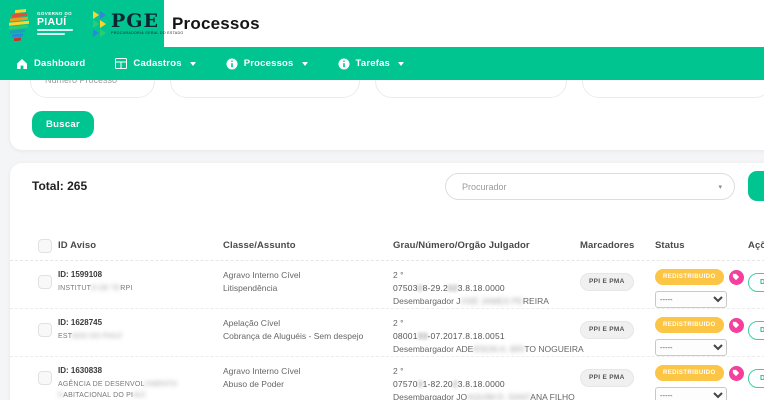  What do you see at coordinates (756, 186) in the screenshot?
I see `actions-cut-button` at bounding box center [756, 186].